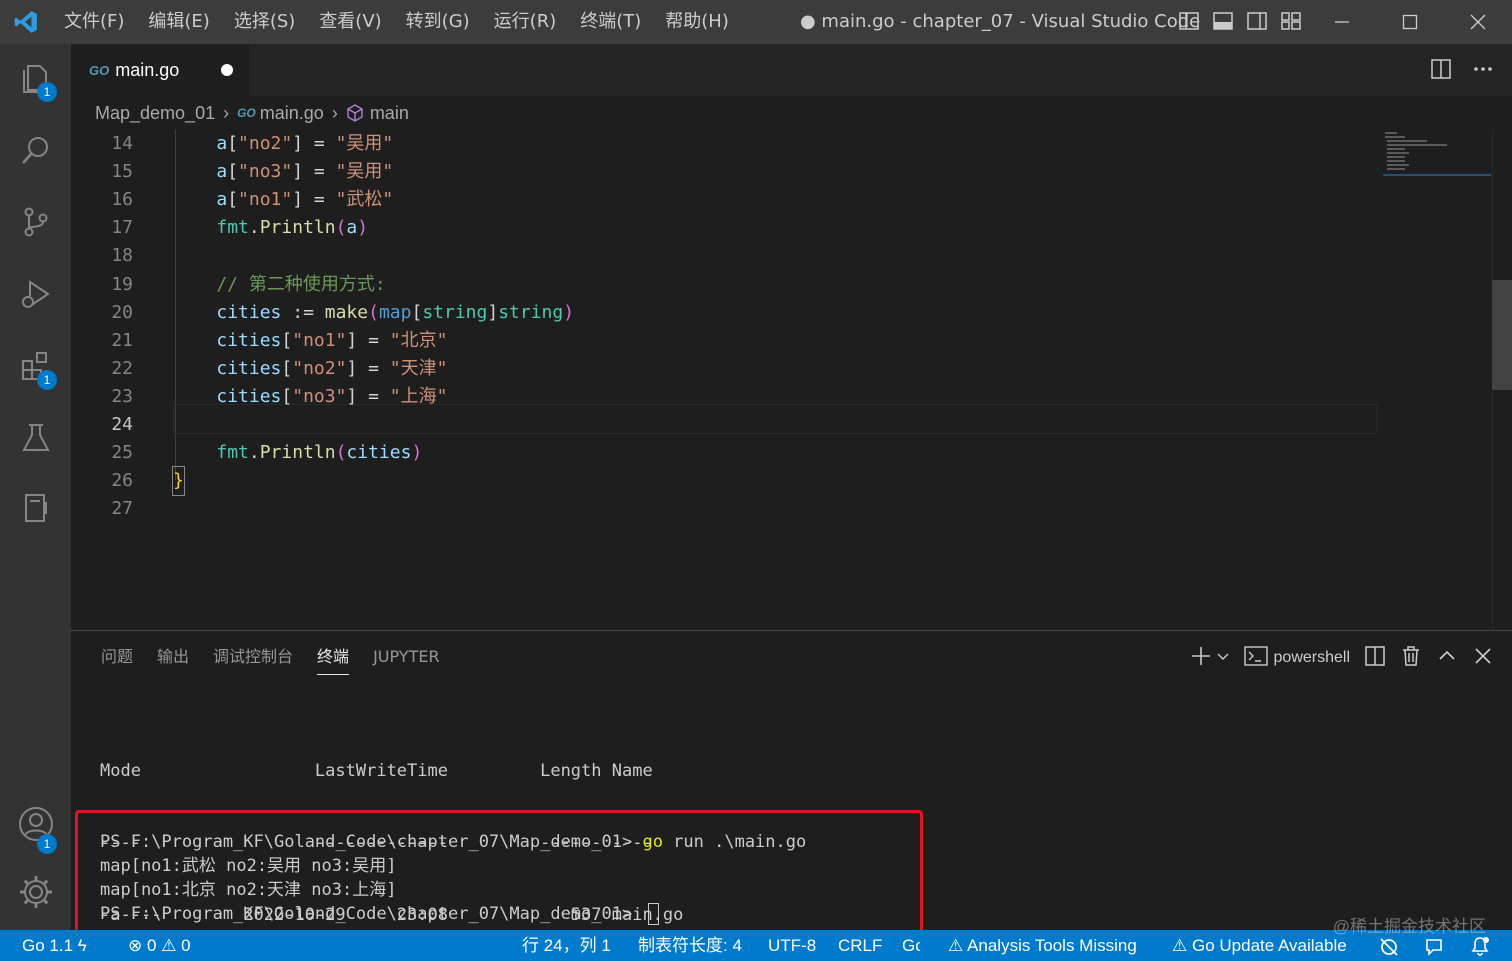  Describe the element at coordinates (1189, 21) in the screenshot. I see `toggle-primary-sidebar-icon` at that location.